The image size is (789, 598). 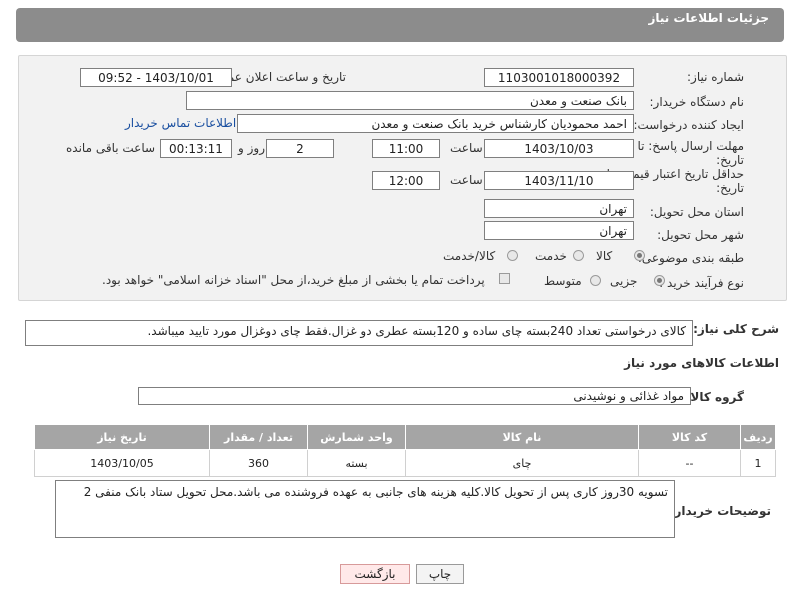 I want to click on price-validity-label-date: تاریخ:, so click(x=730, y=188).